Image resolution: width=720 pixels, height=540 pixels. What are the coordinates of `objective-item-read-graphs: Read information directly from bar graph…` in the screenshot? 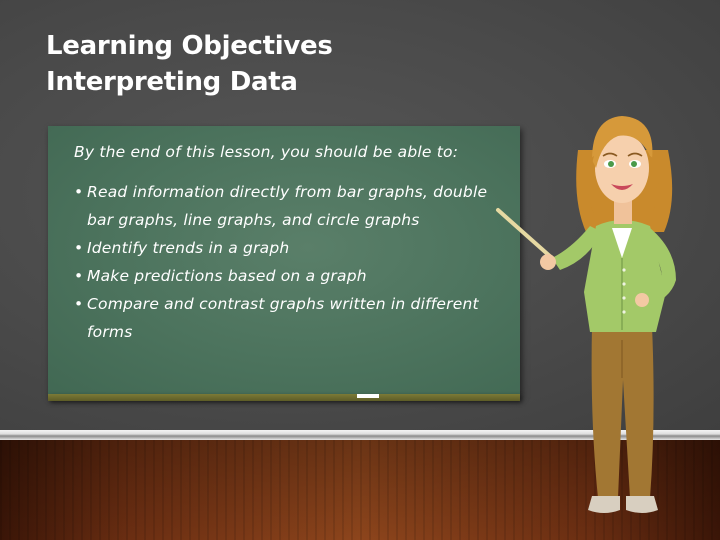 It's located at (294, 206).